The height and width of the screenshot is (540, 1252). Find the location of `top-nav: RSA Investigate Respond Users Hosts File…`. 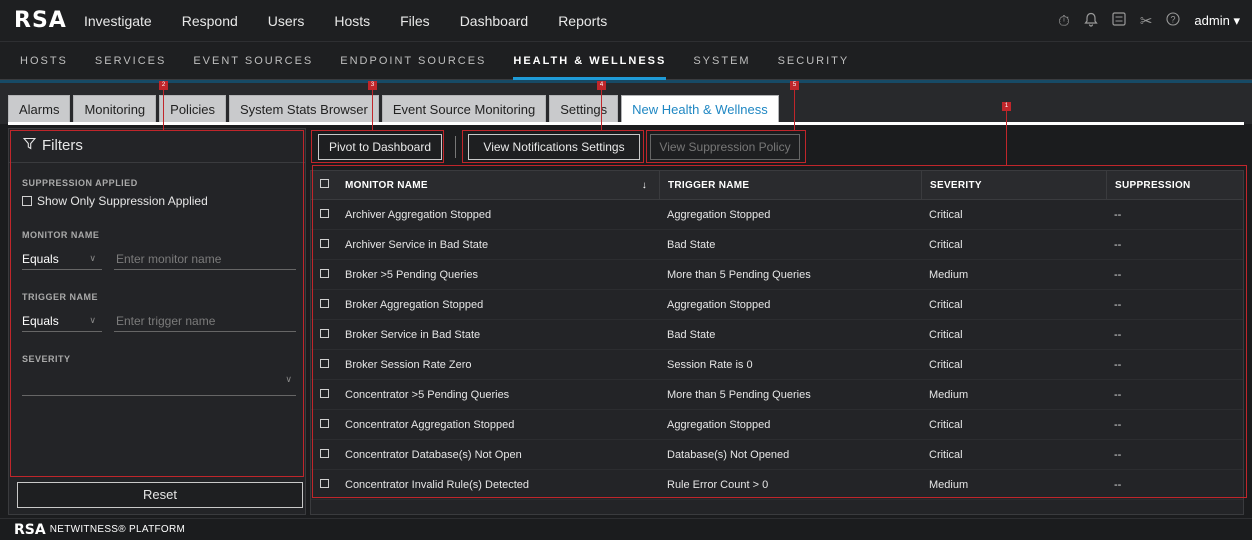

top-nav: RSA Investigate Respond Users Hosts File… is located at coordinates (626, 21).